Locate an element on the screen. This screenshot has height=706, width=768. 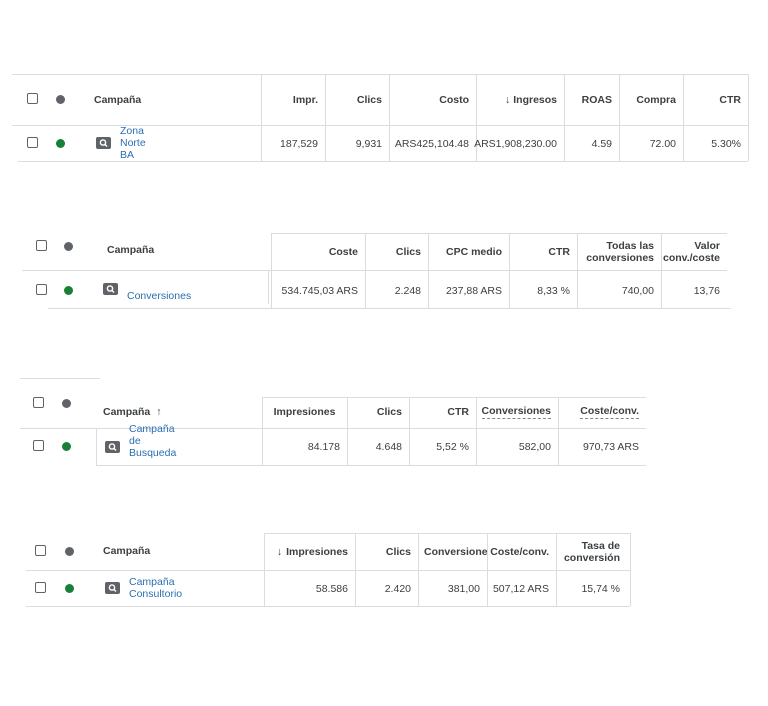
conversion-rate-value: 15,74 % is located at coordinates (600, 589).